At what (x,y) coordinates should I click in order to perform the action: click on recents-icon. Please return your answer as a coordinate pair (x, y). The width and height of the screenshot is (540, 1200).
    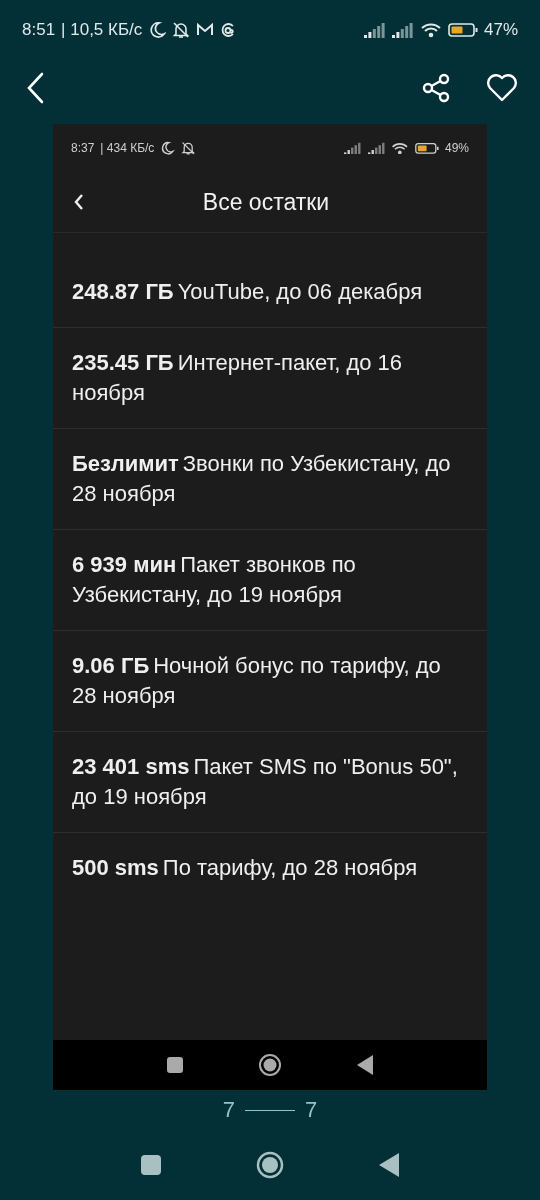
    Looking at the image, I should click on (151, 1165).